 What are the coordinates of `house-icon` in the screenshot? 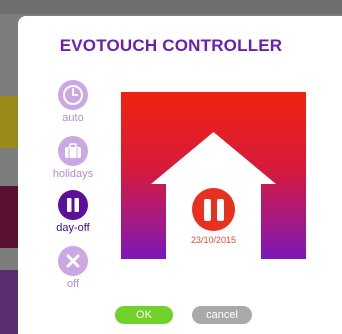 It's located at (213, 195).